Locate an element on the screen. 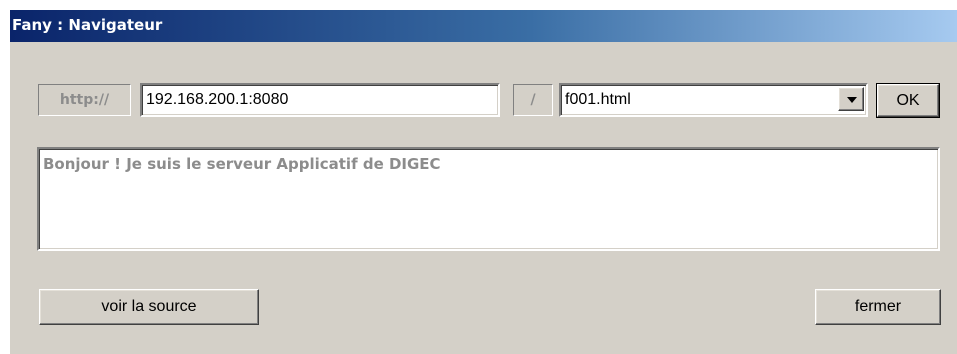  protocol-label: http:// is located at coordinates (84, 100).